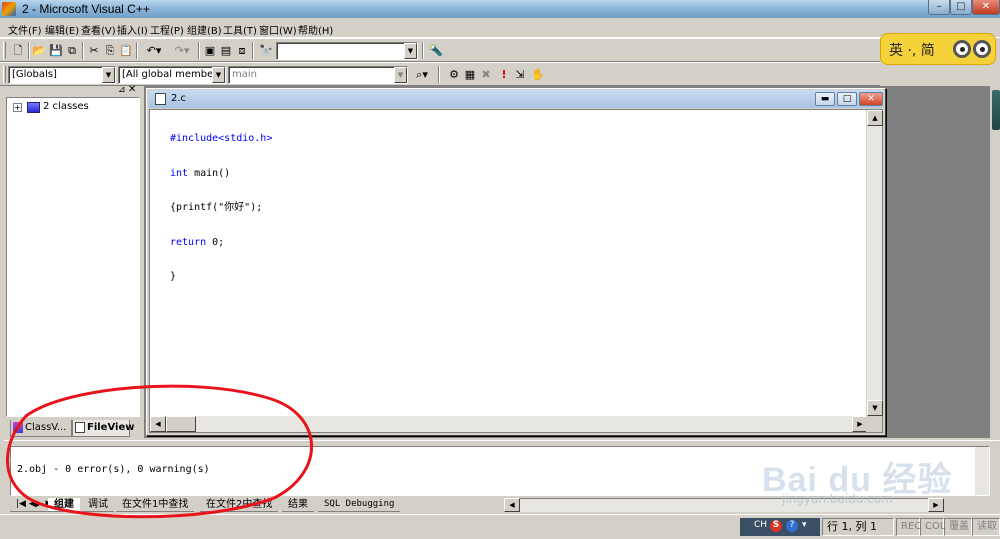 The height and width of the screenshot is (539, 1000). I want to click on input-language-indicator: CH, so click(760, 525).